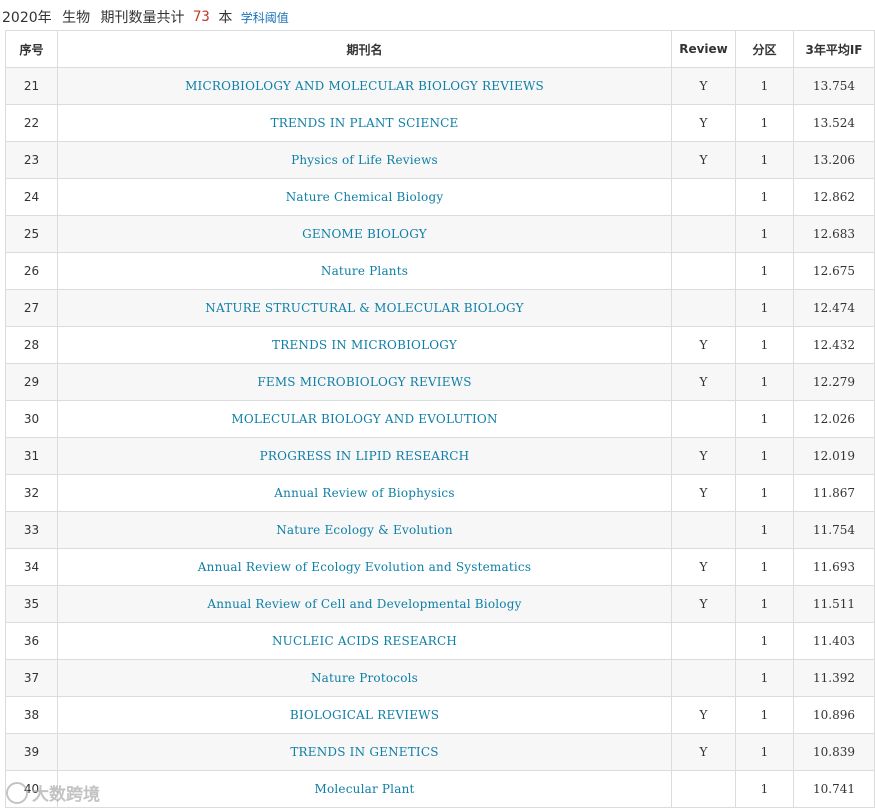 The width and height of the screenshot is (875, 810). What do you see at coordinates (365, 456) in the screenshot?
I see `journal-link: PROGRESS IN LIPID RESEARCH` at bounding box center [365, 456].